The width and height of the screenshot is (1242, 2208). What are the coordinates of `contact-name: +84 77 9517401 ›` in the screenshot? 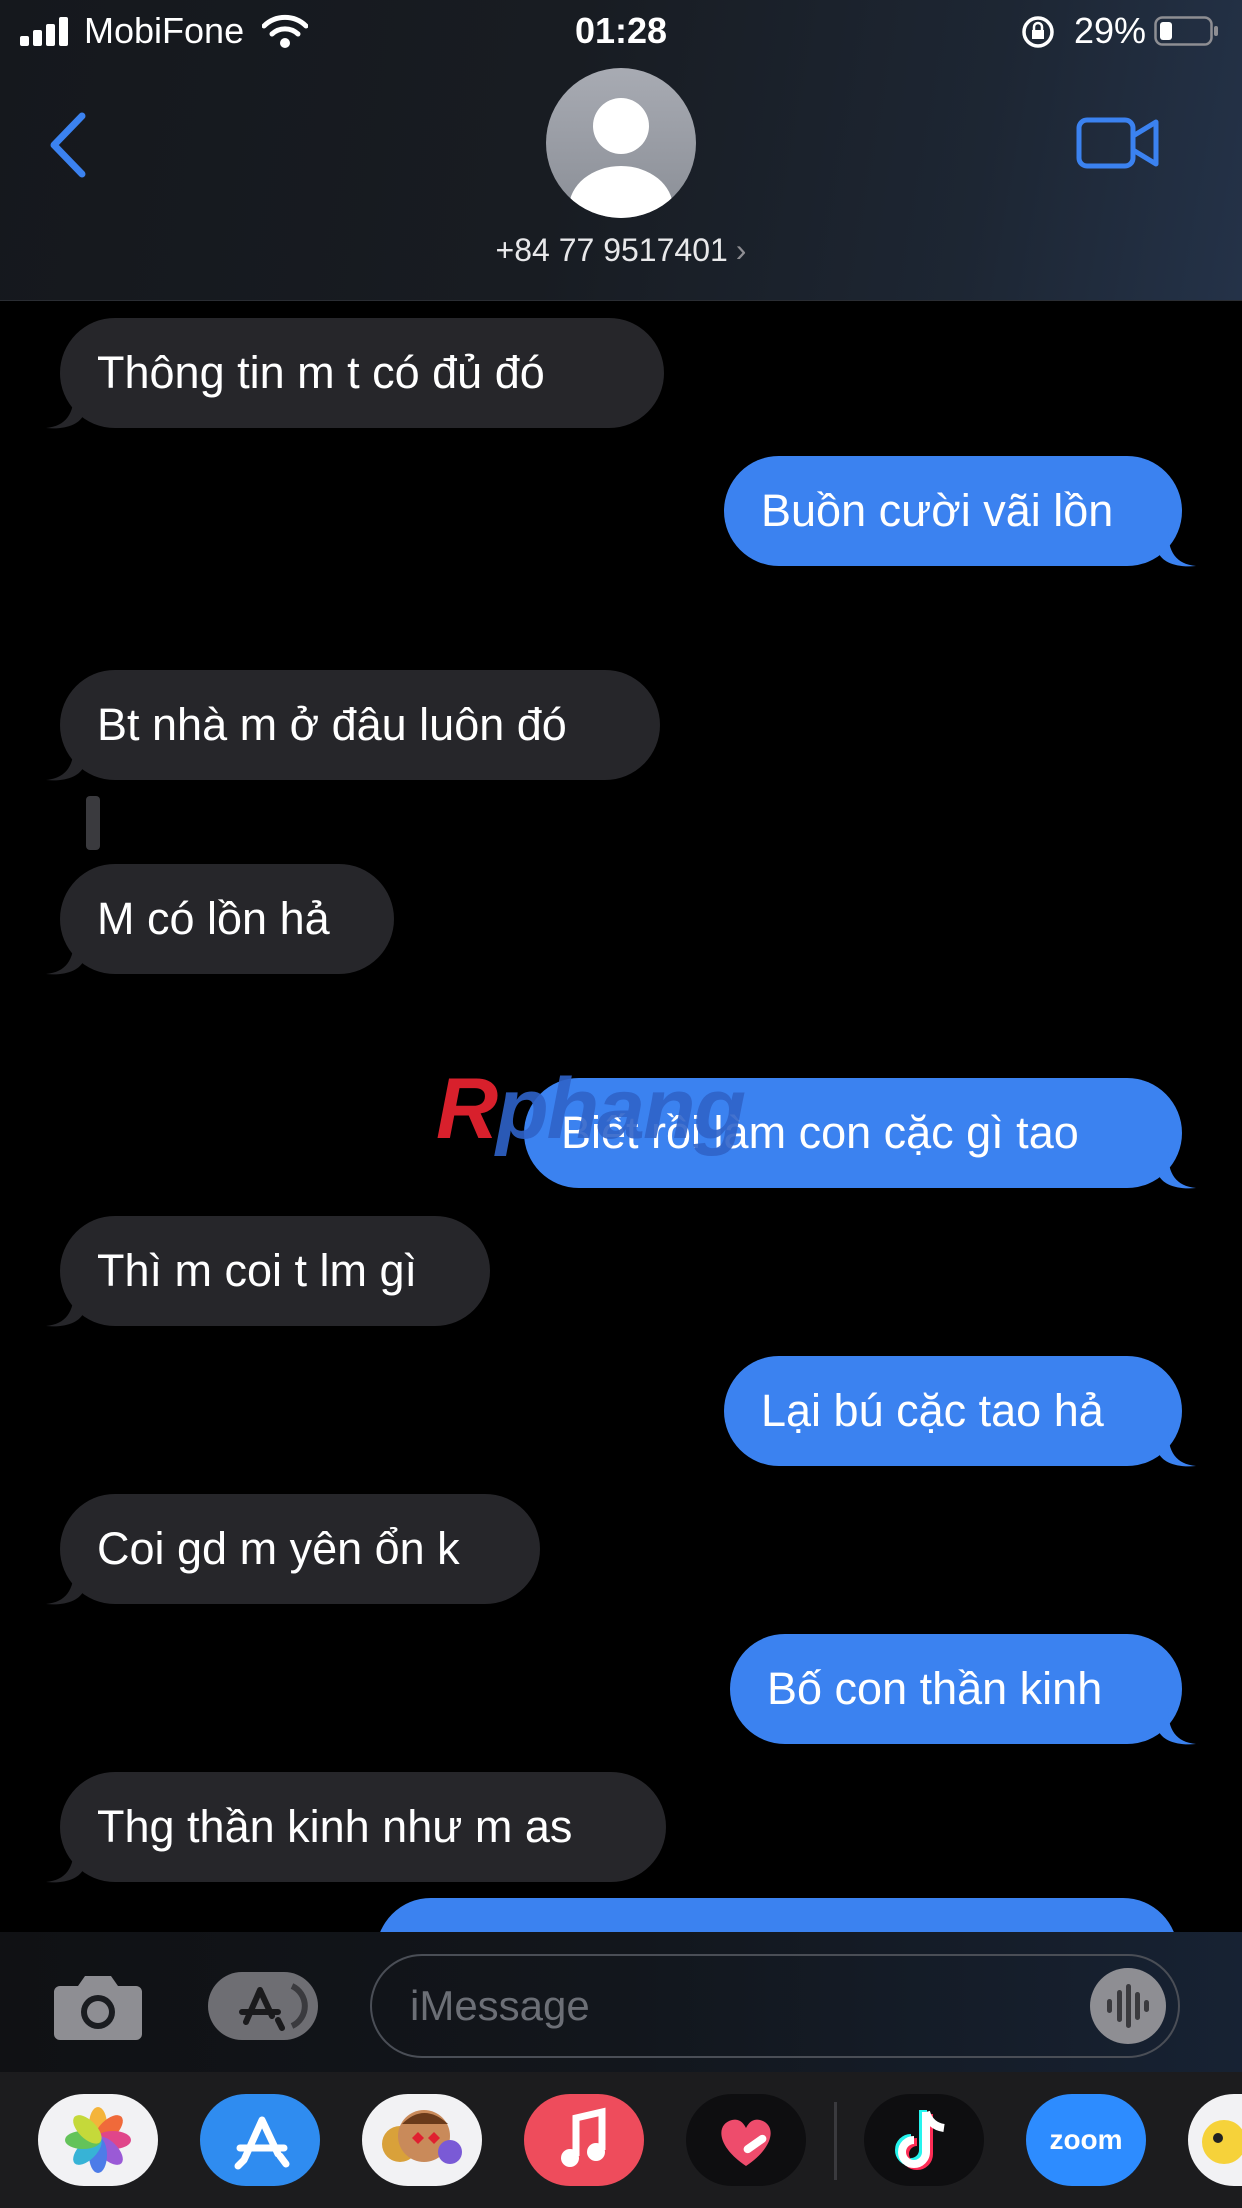 It's located at (621, 250).